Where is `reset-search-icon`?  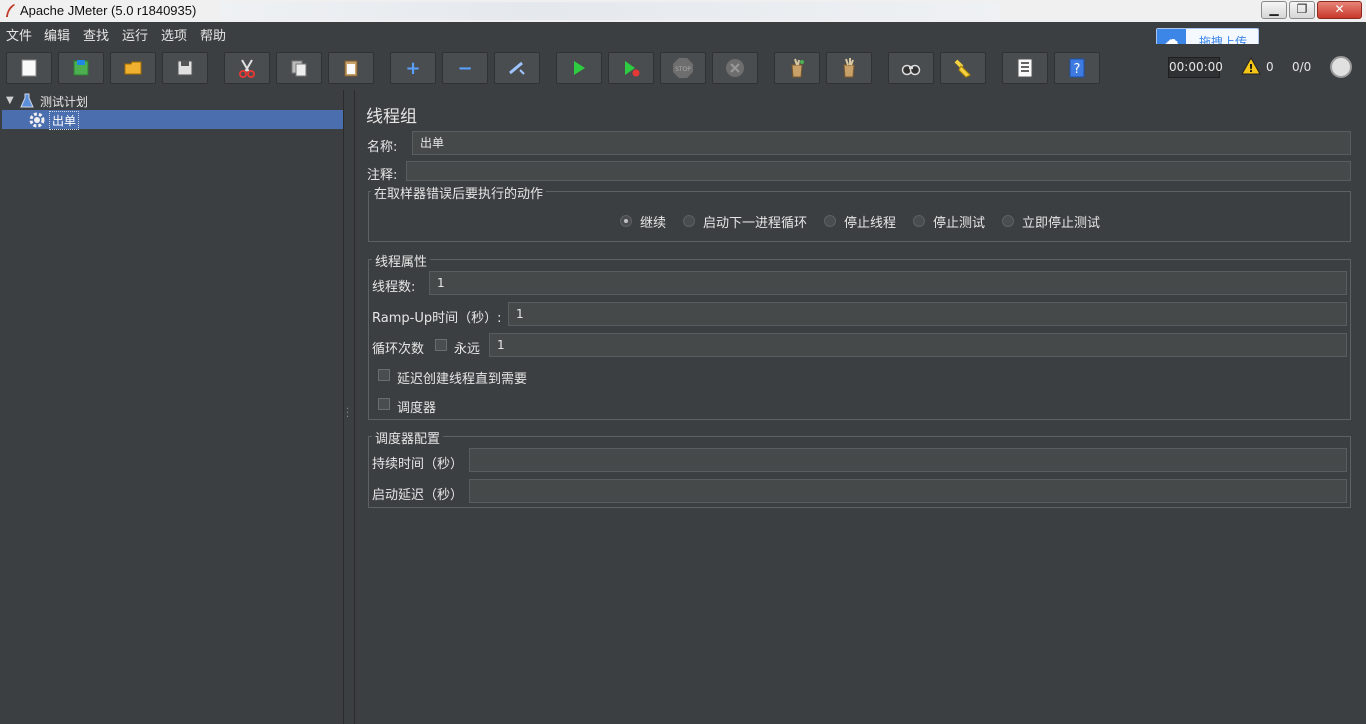 reset-search-icon is located at coordinates (962, 68).